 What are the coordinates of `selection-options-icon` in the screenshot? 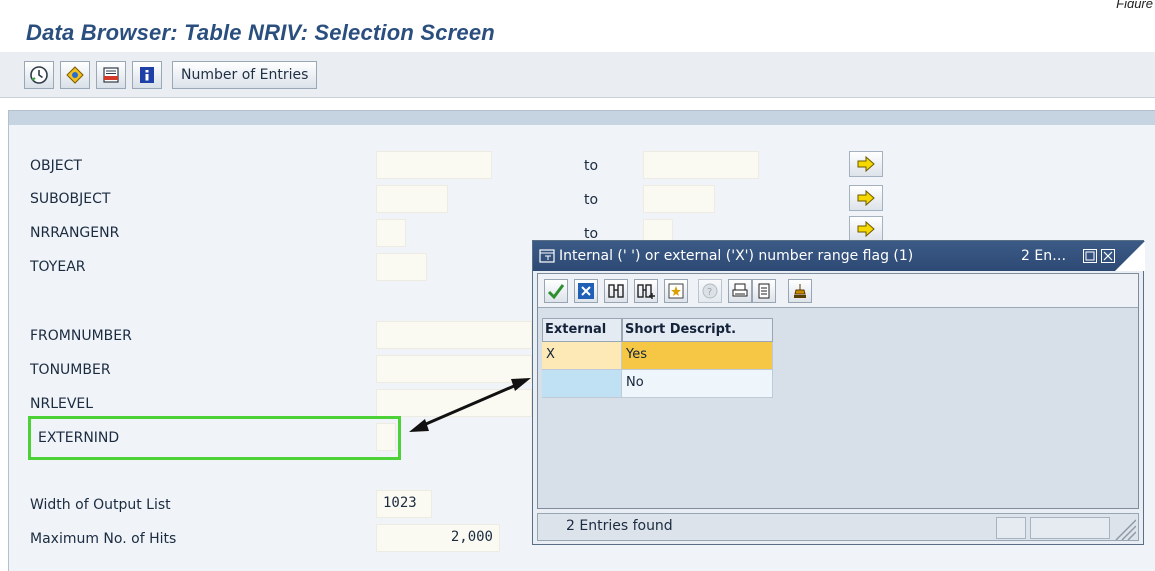 It's located at (75, 75).